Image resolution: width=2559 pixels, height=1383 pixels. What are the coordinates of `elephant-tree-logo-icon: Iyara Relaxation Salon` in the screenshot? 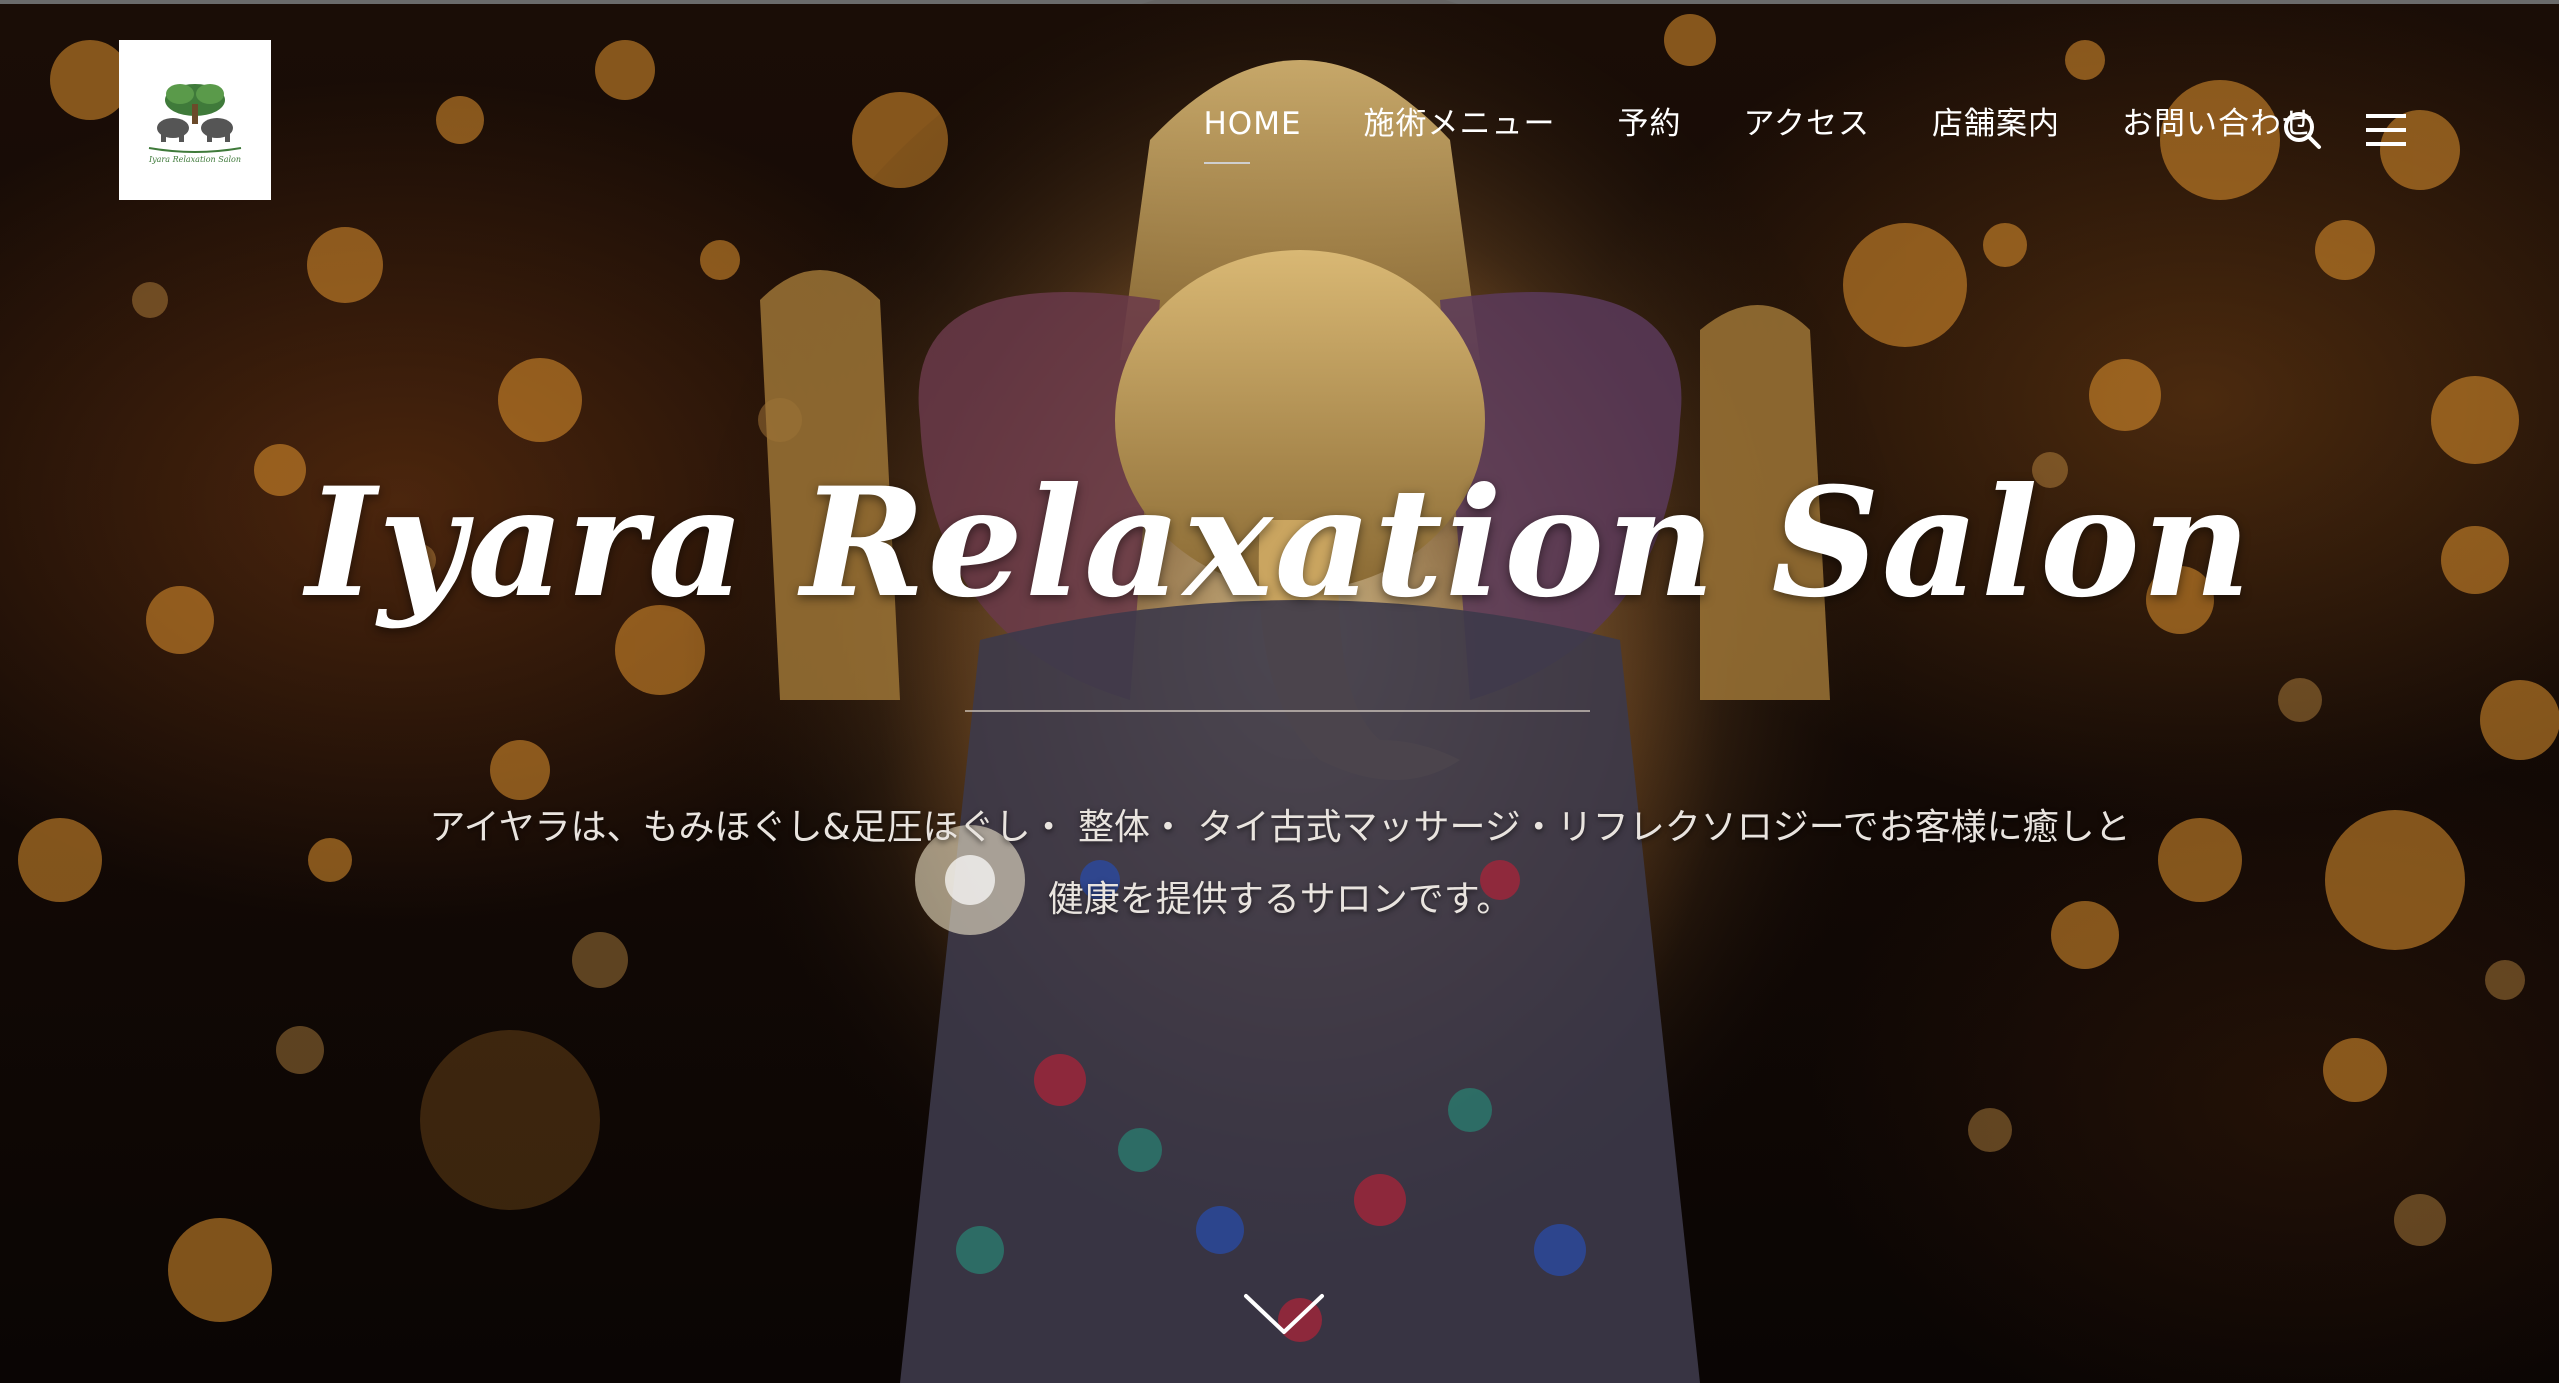 It's located at (195, 124).